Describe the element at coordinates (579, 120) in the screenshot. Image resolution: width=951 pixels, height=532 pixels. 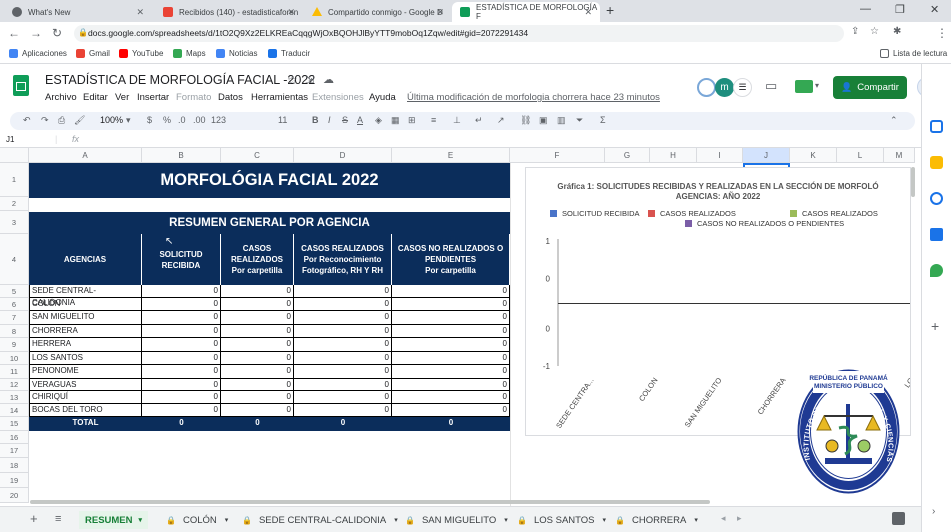
I see `filter-icon: ⏷` at that location.